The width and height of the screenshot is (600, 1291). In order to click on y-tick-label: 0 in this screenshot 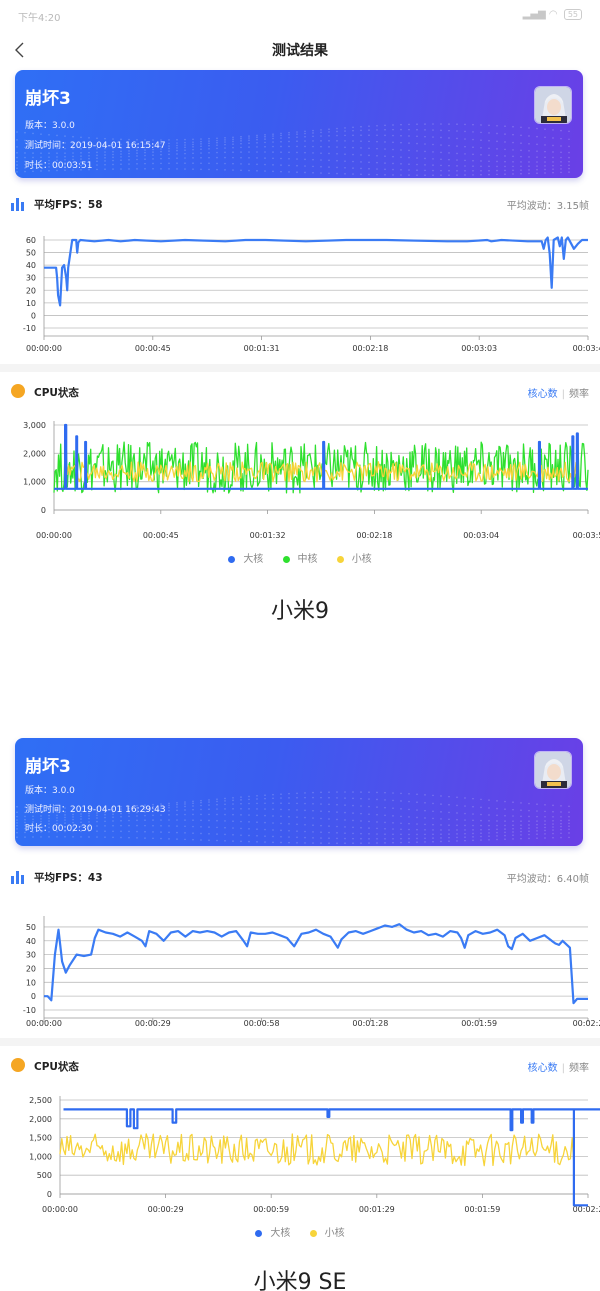, I will do `click(49, 1194)`.